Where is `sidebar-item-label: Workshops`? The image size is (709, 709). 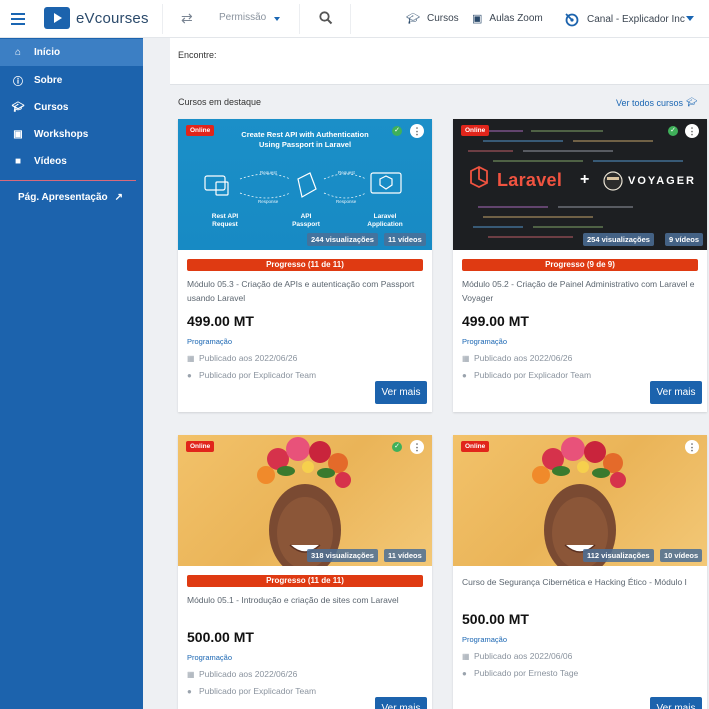
sidebar-item-label: Workshops is located at coordinates (61, 134).